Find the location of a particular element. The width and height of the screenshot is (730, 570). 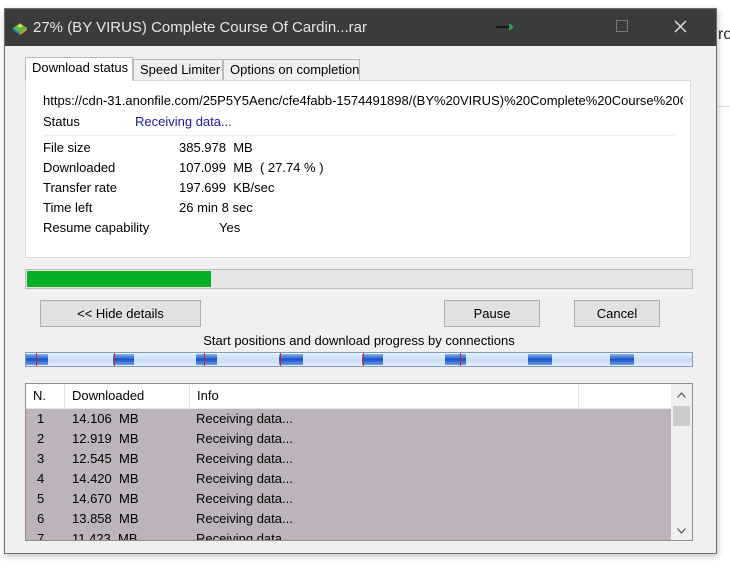

column-header-downloaded: Downloaded is located at coordinates (127, 396).